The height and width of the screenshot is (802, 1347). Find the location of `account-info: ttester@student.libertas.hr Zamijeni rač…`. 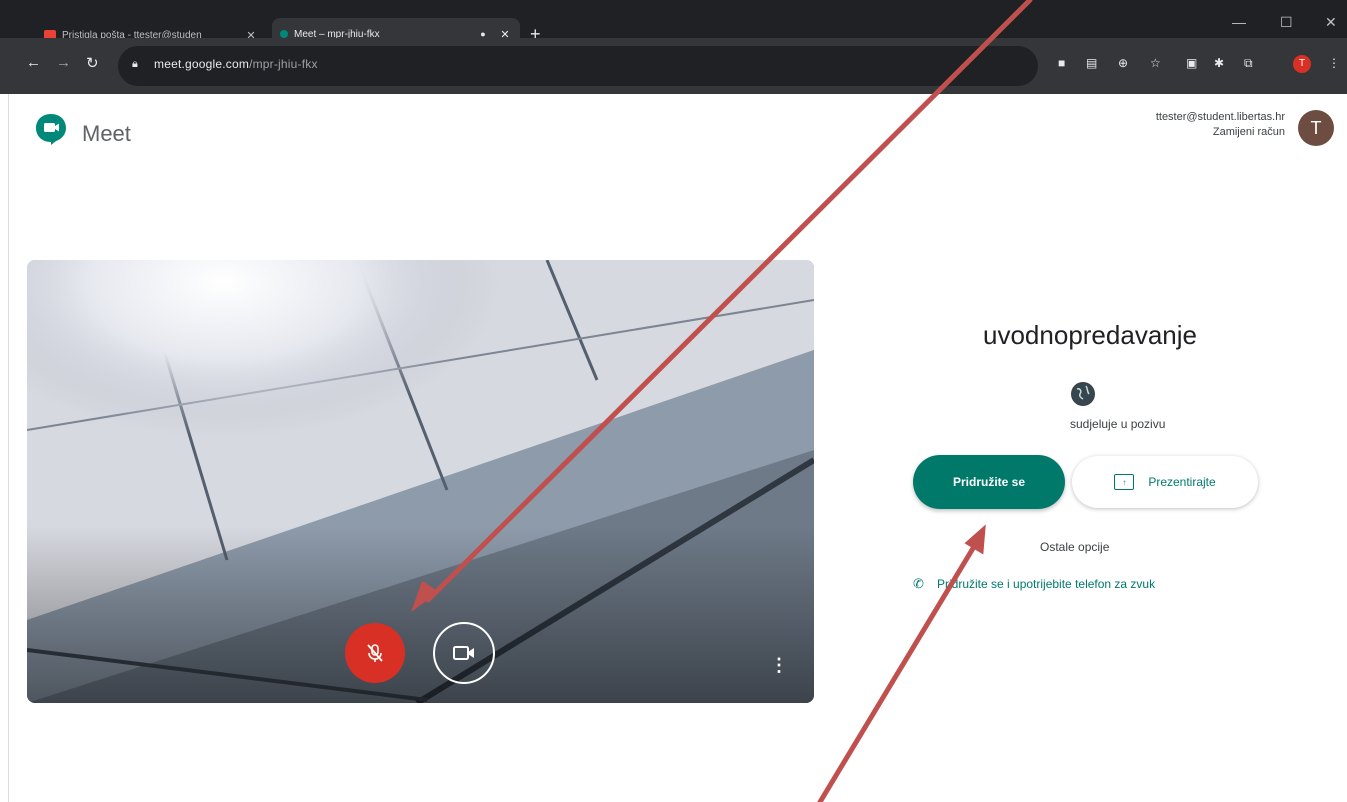

account-info: ttester@student.libertas.hr Zamijeni rač… is located at coordinates (1220, 125).